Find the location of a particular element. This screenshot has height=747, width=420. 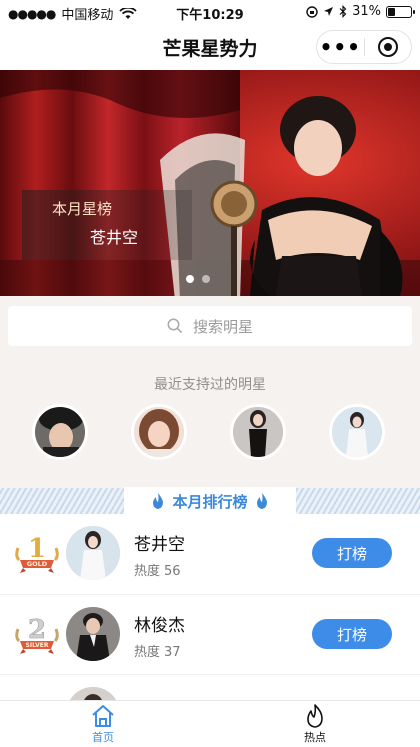

banner-caption-name: 苍井空 is located at coordinates (114, 237).